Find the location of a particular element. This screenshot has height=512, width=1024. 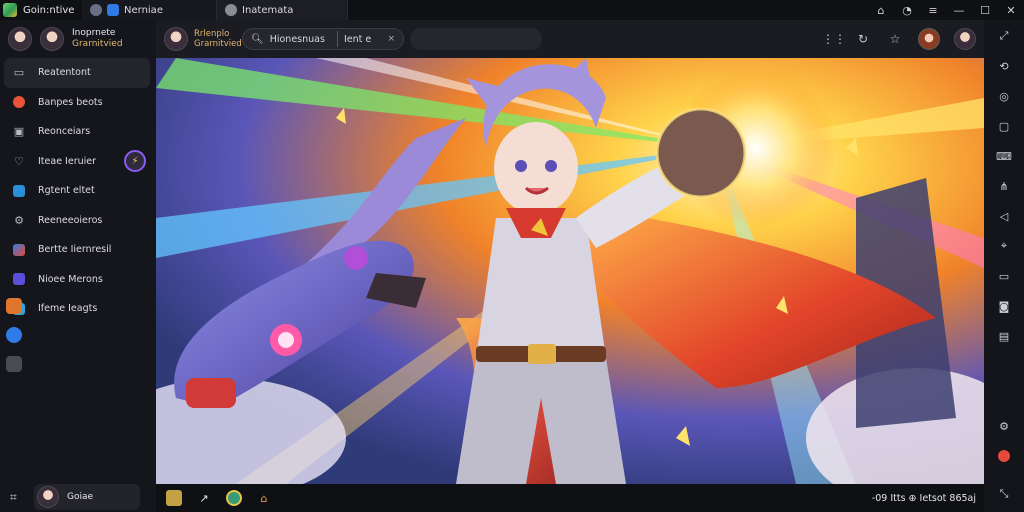

sidebar-item-0: ▭ Reatentont is located at coordinates (77, 73).